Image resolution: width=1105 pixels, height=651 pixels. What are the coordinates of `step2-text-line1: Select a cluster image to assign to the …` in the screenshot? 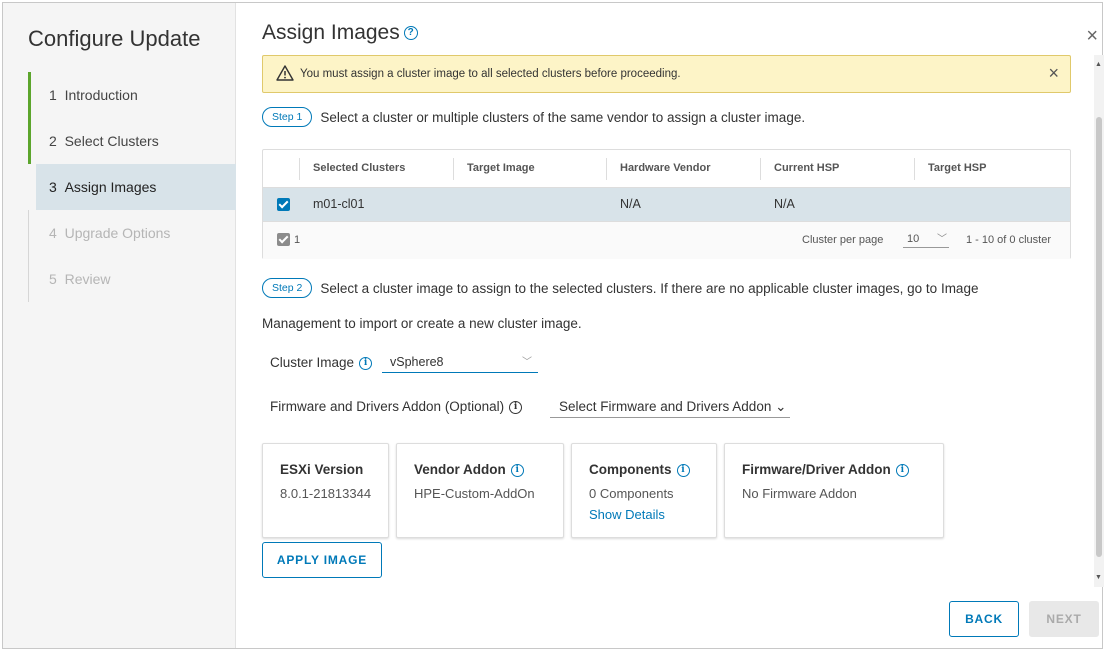 It's located at (649, 288).